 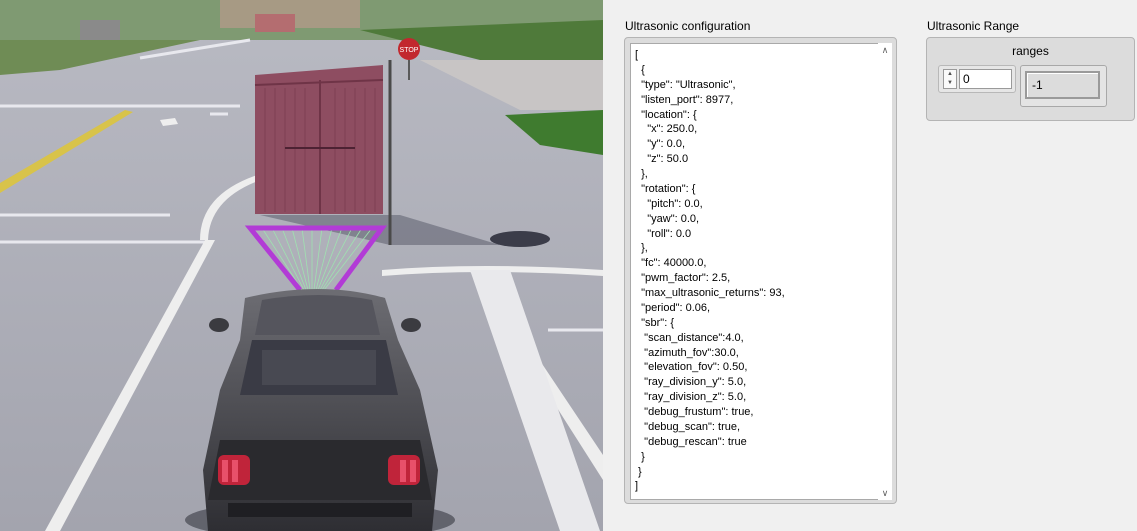 I want to click on range-value-display: -1, so click(x=1062, y=85).